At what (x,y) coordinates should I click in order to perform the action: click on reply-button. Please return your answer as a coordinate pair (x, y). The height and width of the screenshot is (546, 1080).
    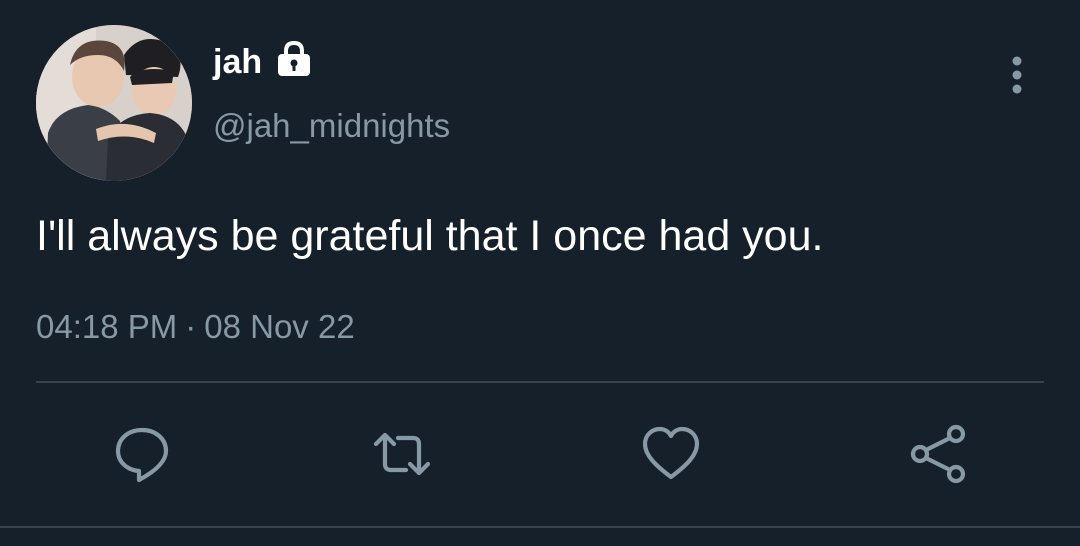
    Looking at the image, I should click on (142, 454).